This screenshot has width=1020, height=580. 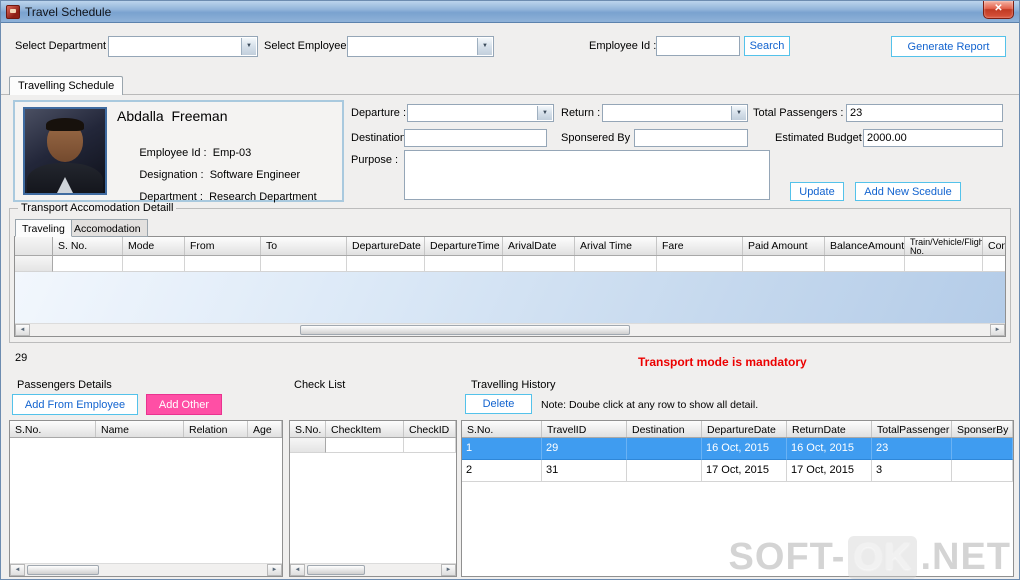 I want to click on cell-total-passenger: 3, so click(x=912, y=471).